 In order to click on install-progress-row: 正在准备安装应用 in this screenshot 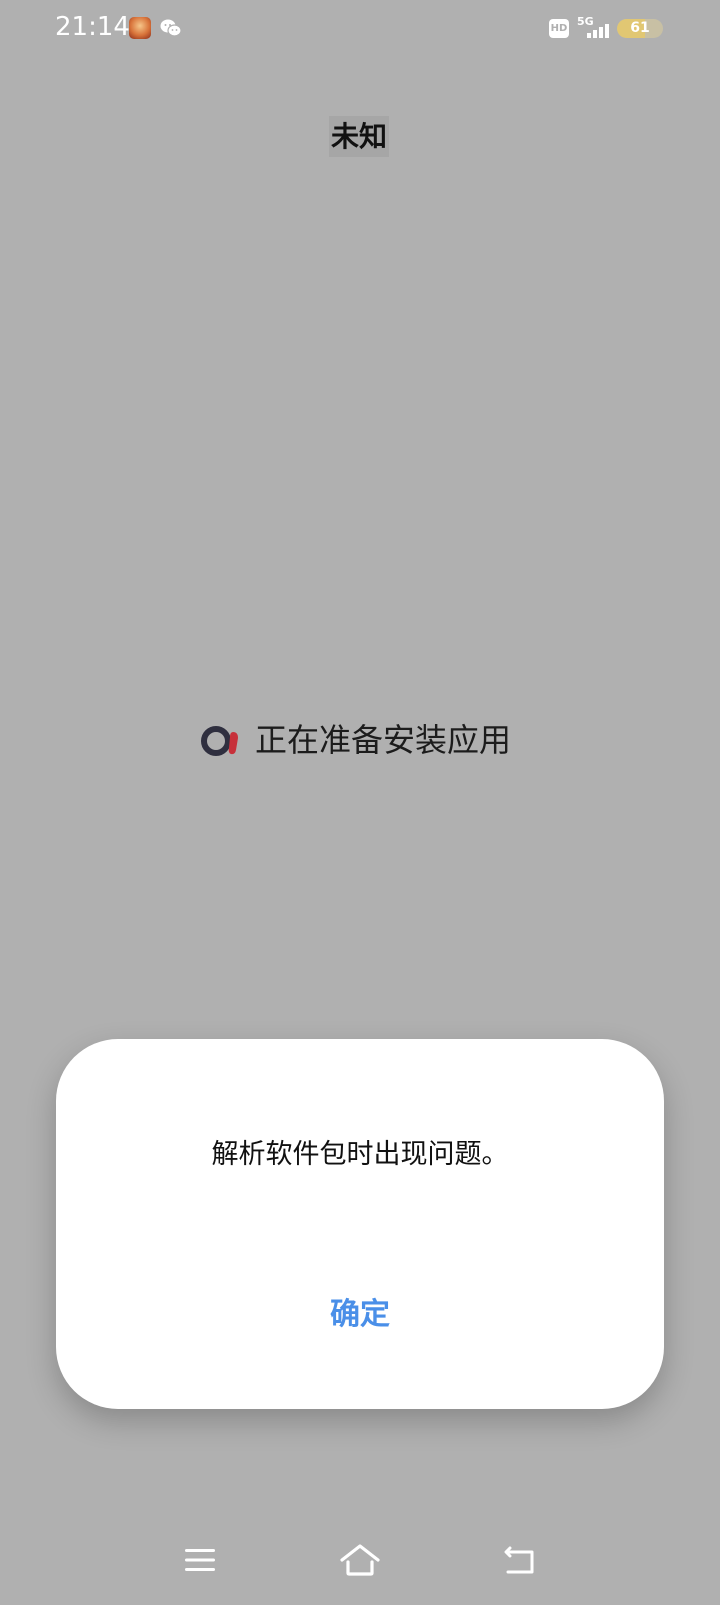, I will do `click(365, 740)`.